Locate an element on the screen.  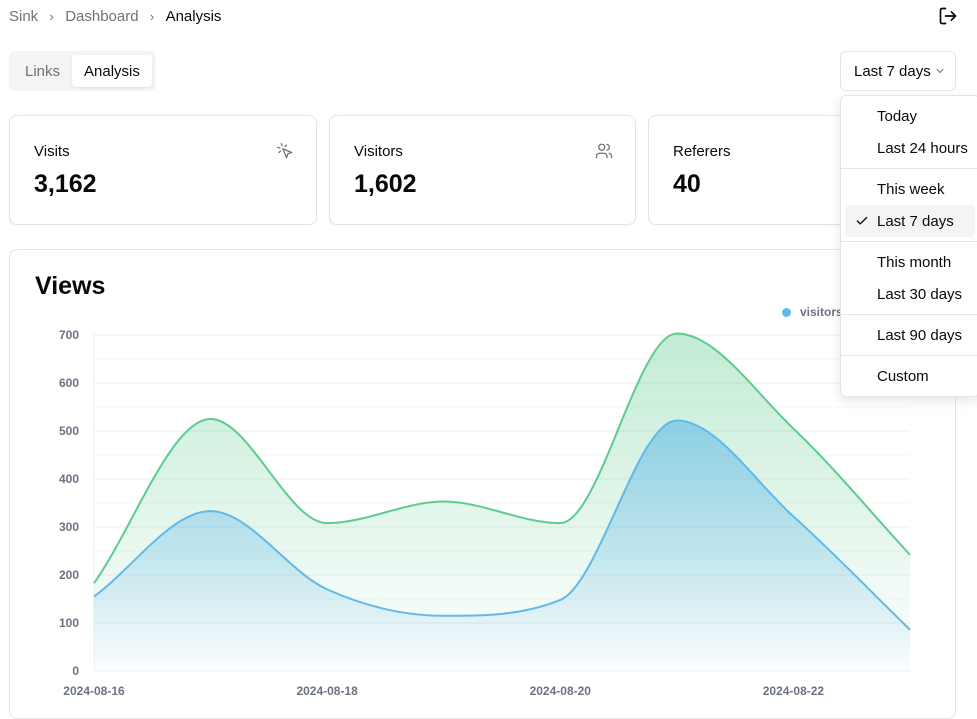
legend-dot is located at coordinates (786, 312).